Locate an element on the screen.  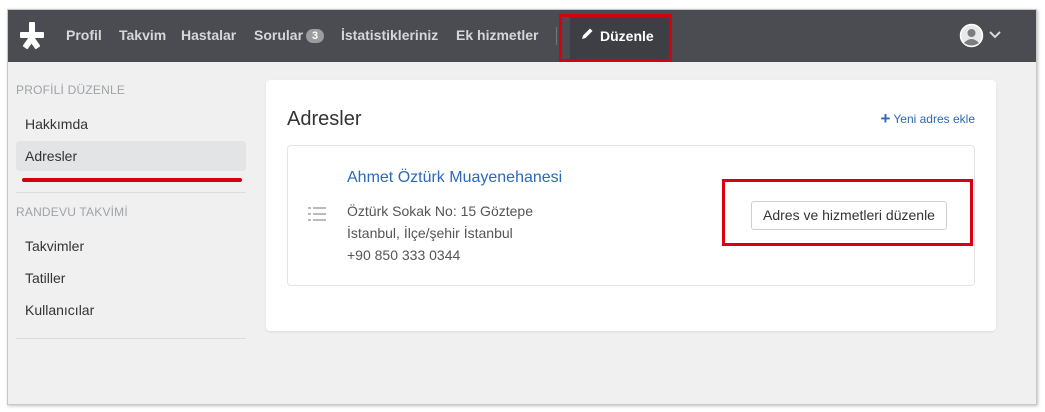
drag-list-icon is located at coordinates (317, 214).